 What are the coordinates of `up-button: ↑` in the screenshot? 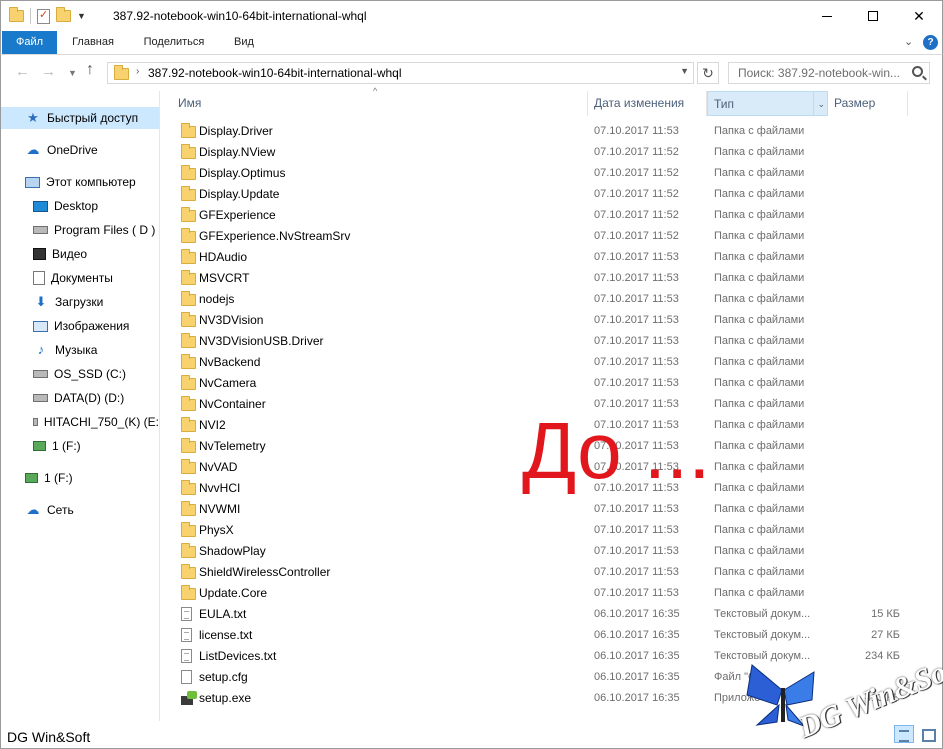 It's located at (90, 70).